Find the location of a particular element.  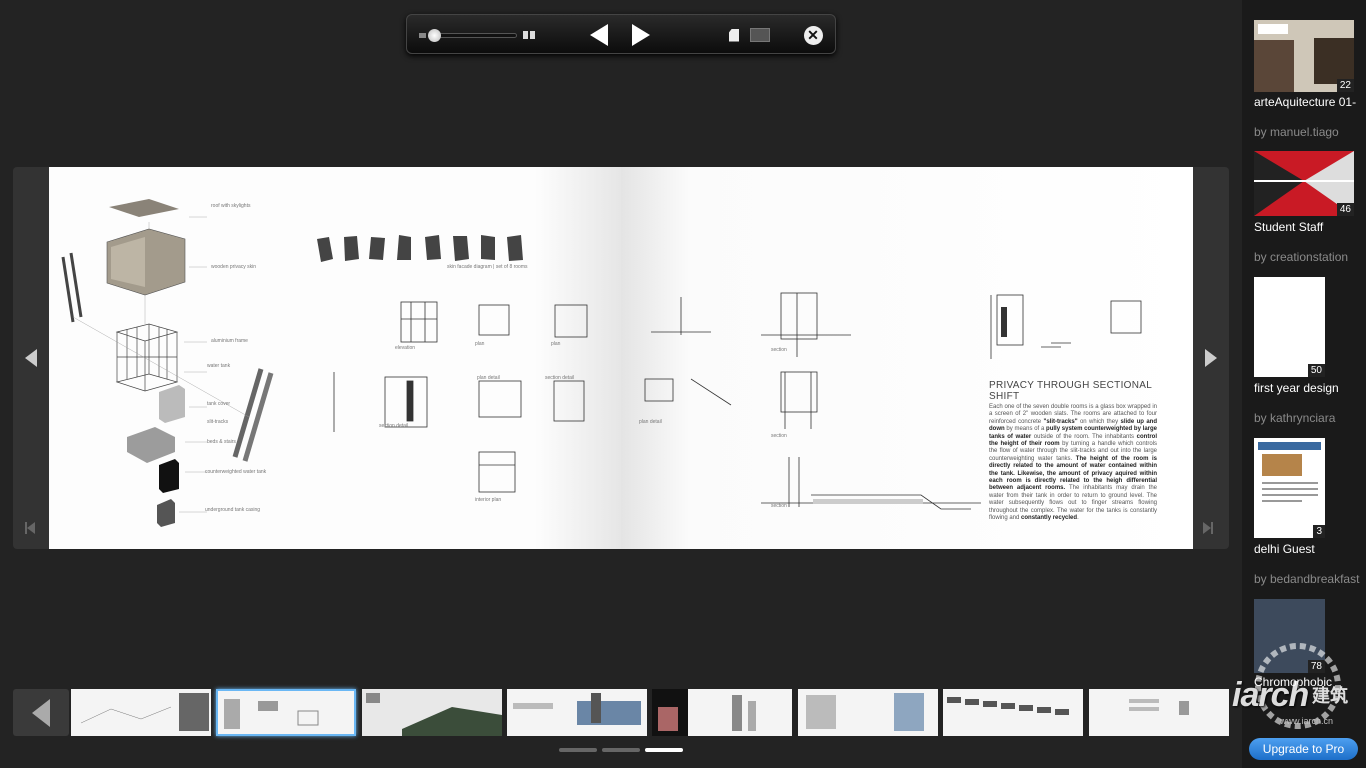

related-thumbnail: 3 is located at coordinates (1289, 488).